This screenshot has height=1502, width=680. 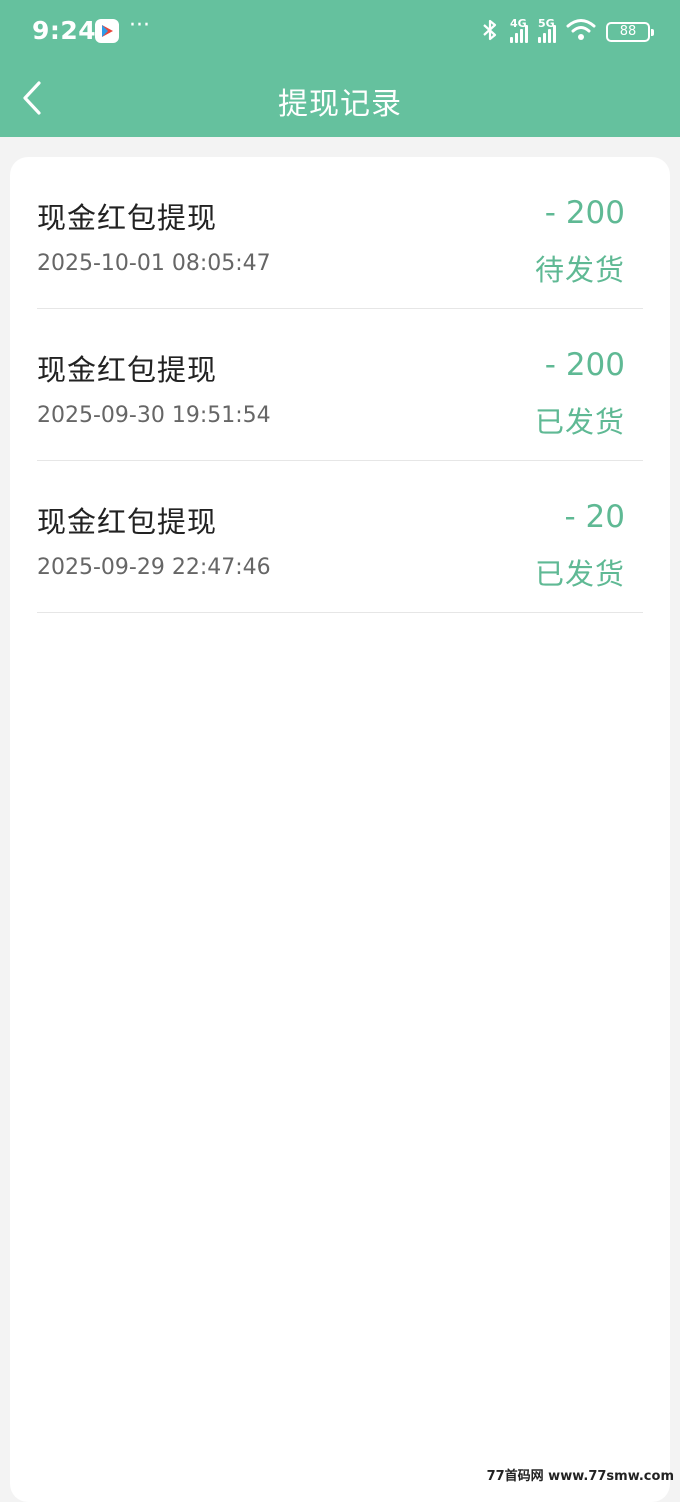 I want to click on bluetooth-icon, so click(x=490, y=32).